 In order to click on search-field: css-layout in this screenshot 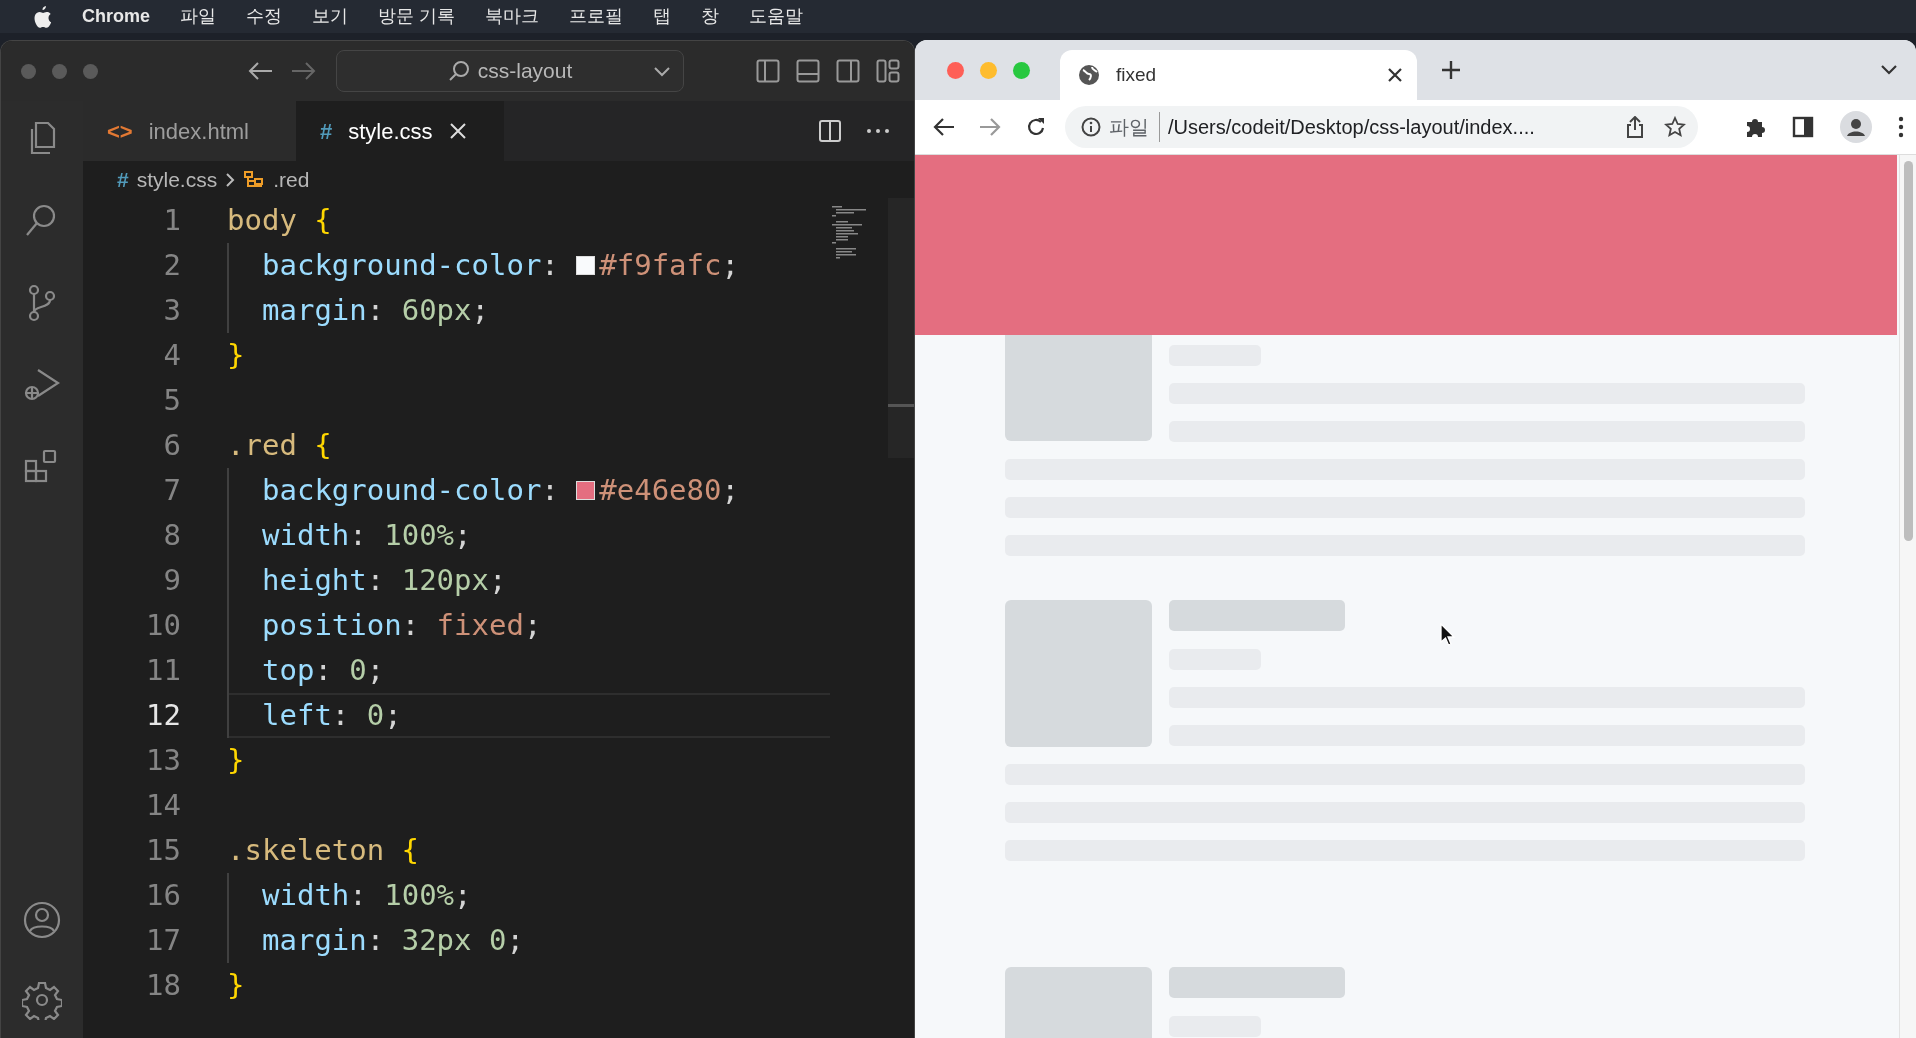, I will do `click(510, 71)`.